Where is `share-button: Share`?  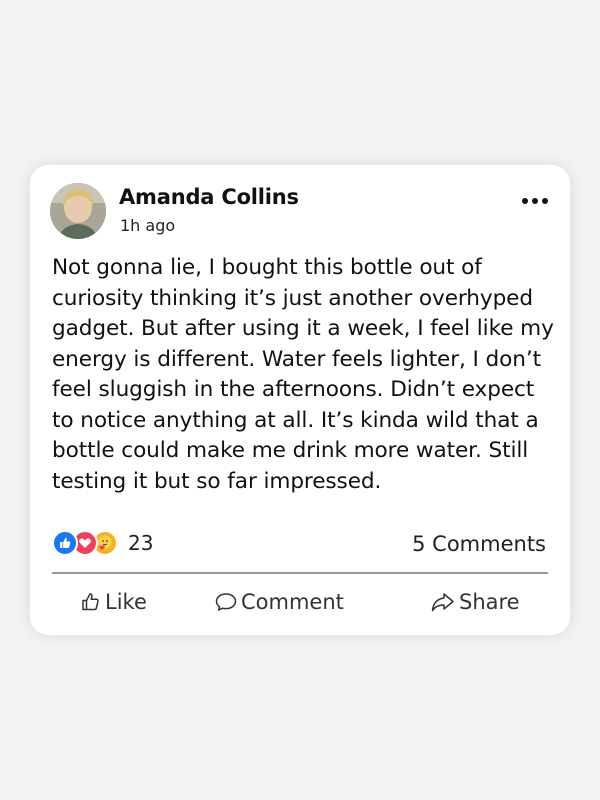
share-button: Share is located at coordinates (475, 602).